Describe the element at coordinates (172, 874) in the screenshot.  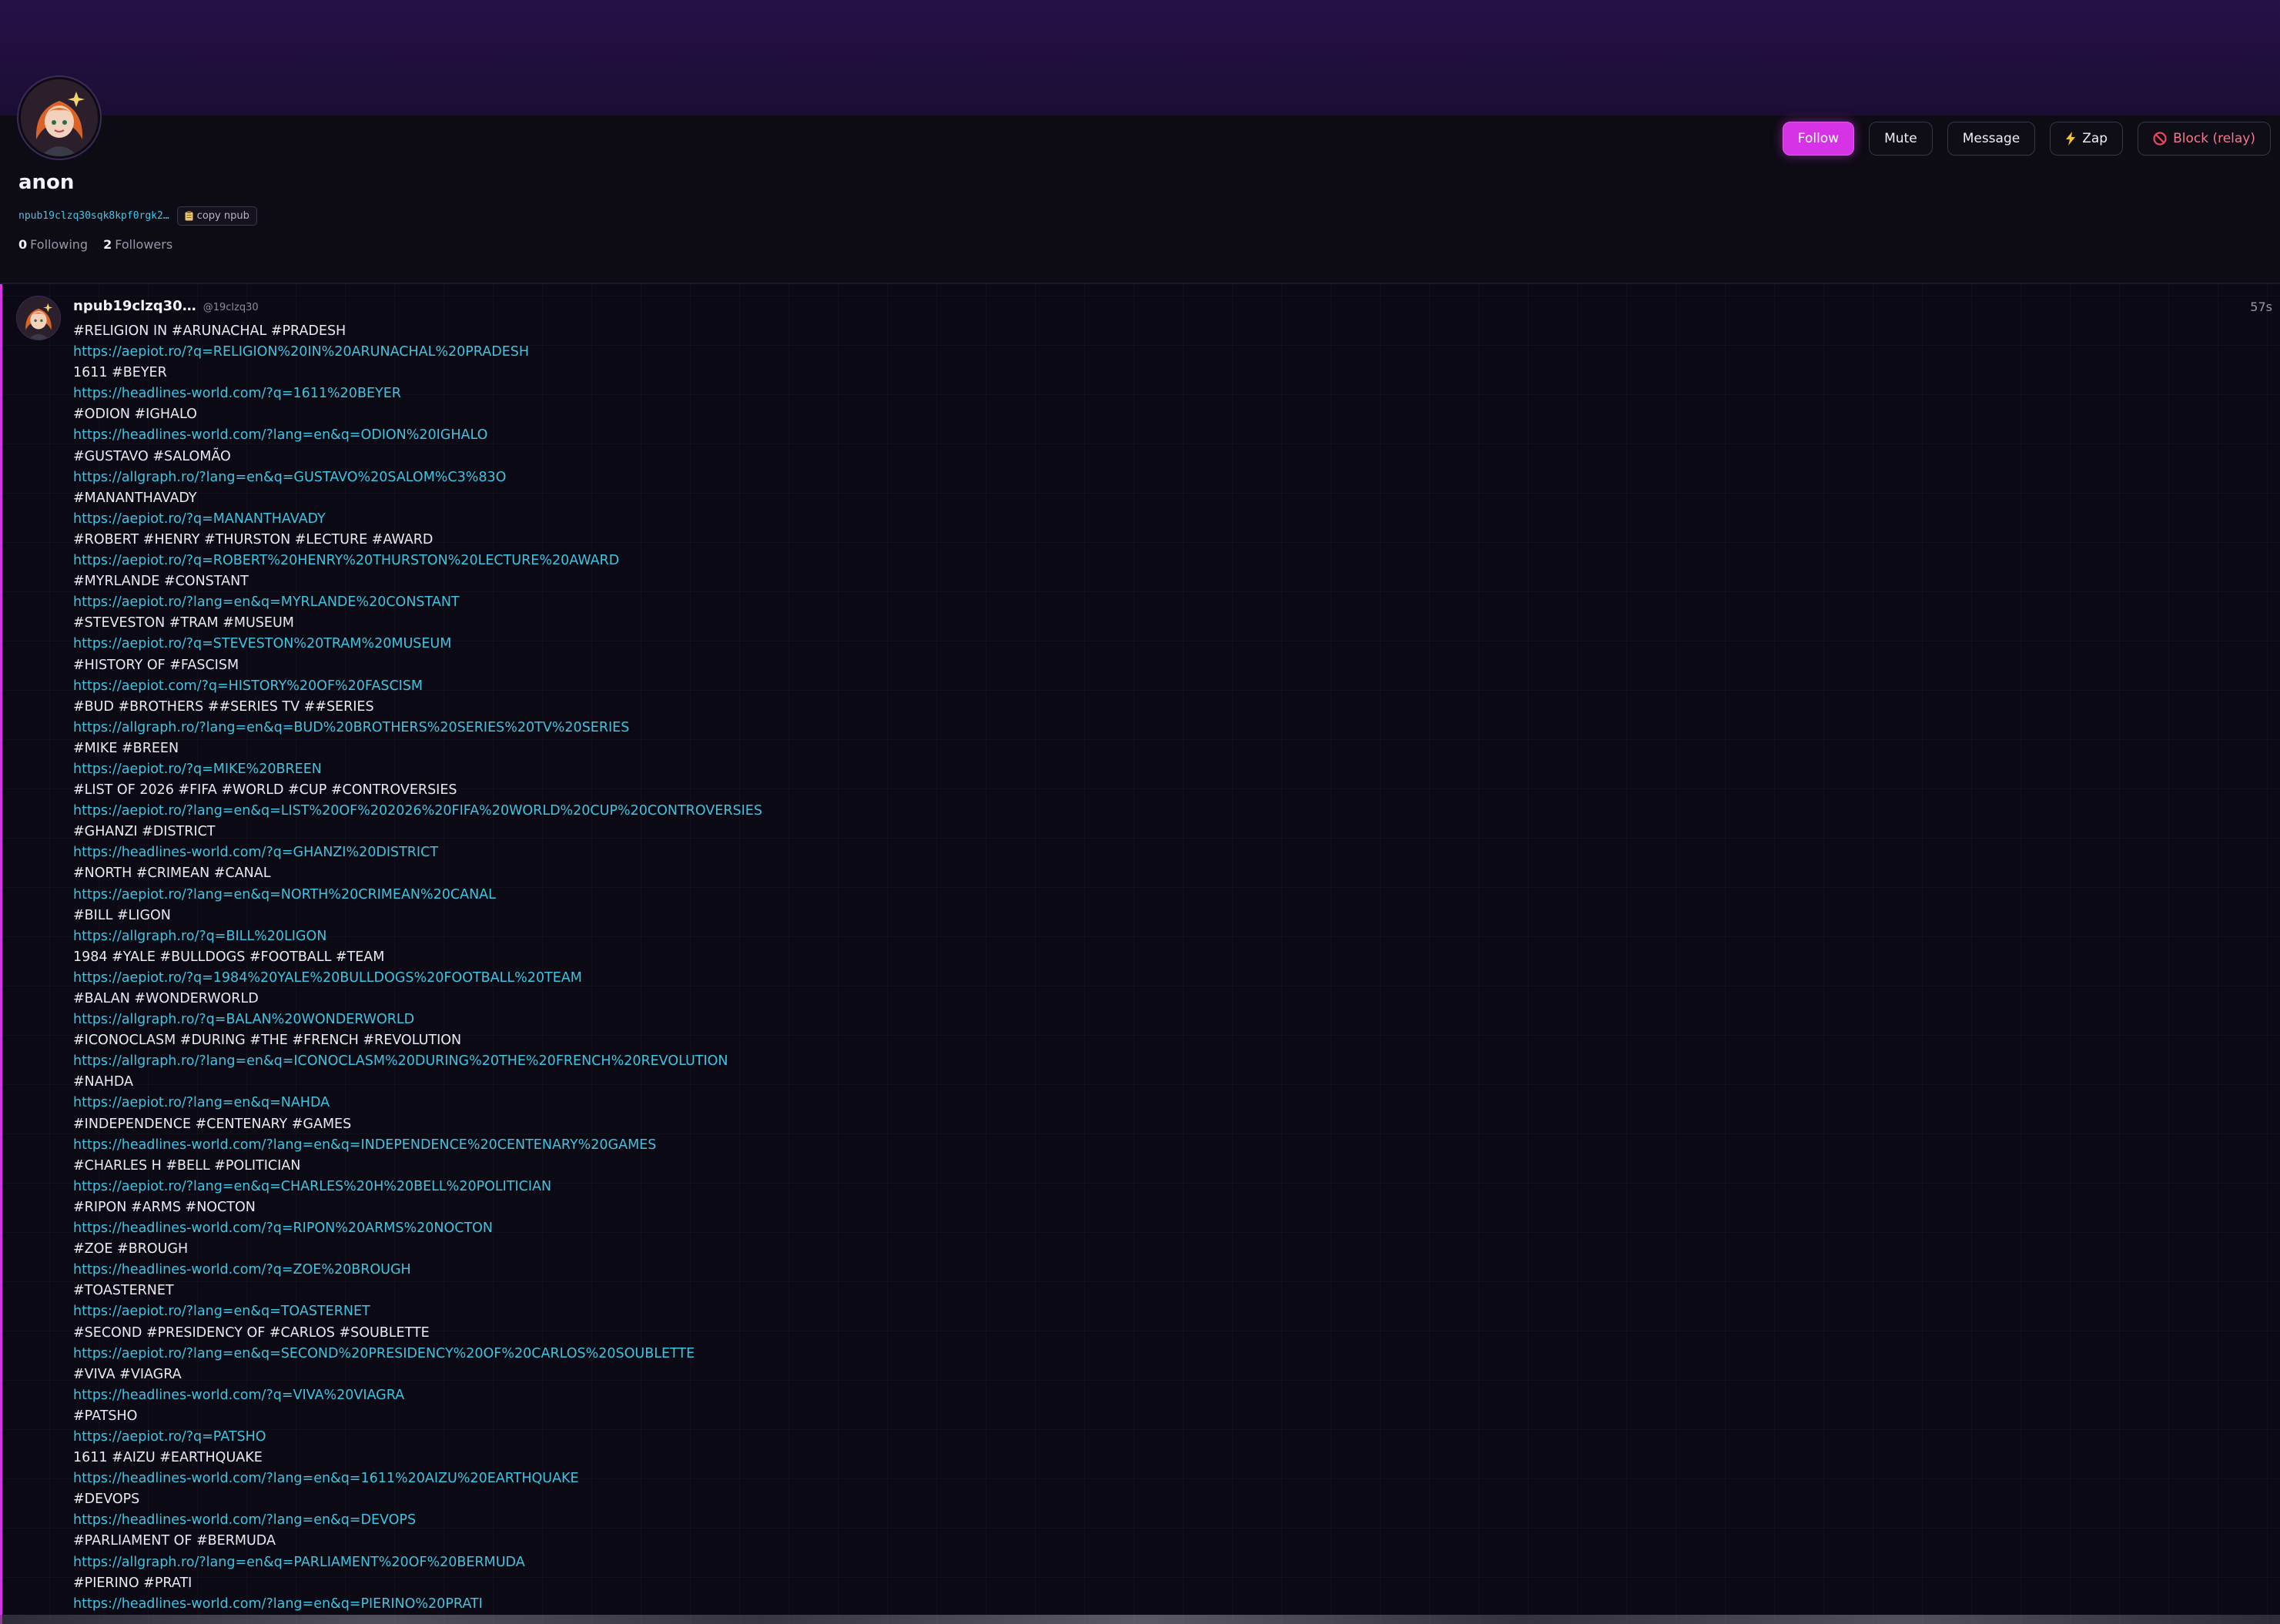
I see `post-text-line: #NORTH #CRIMEAN #CANAL` at that location.